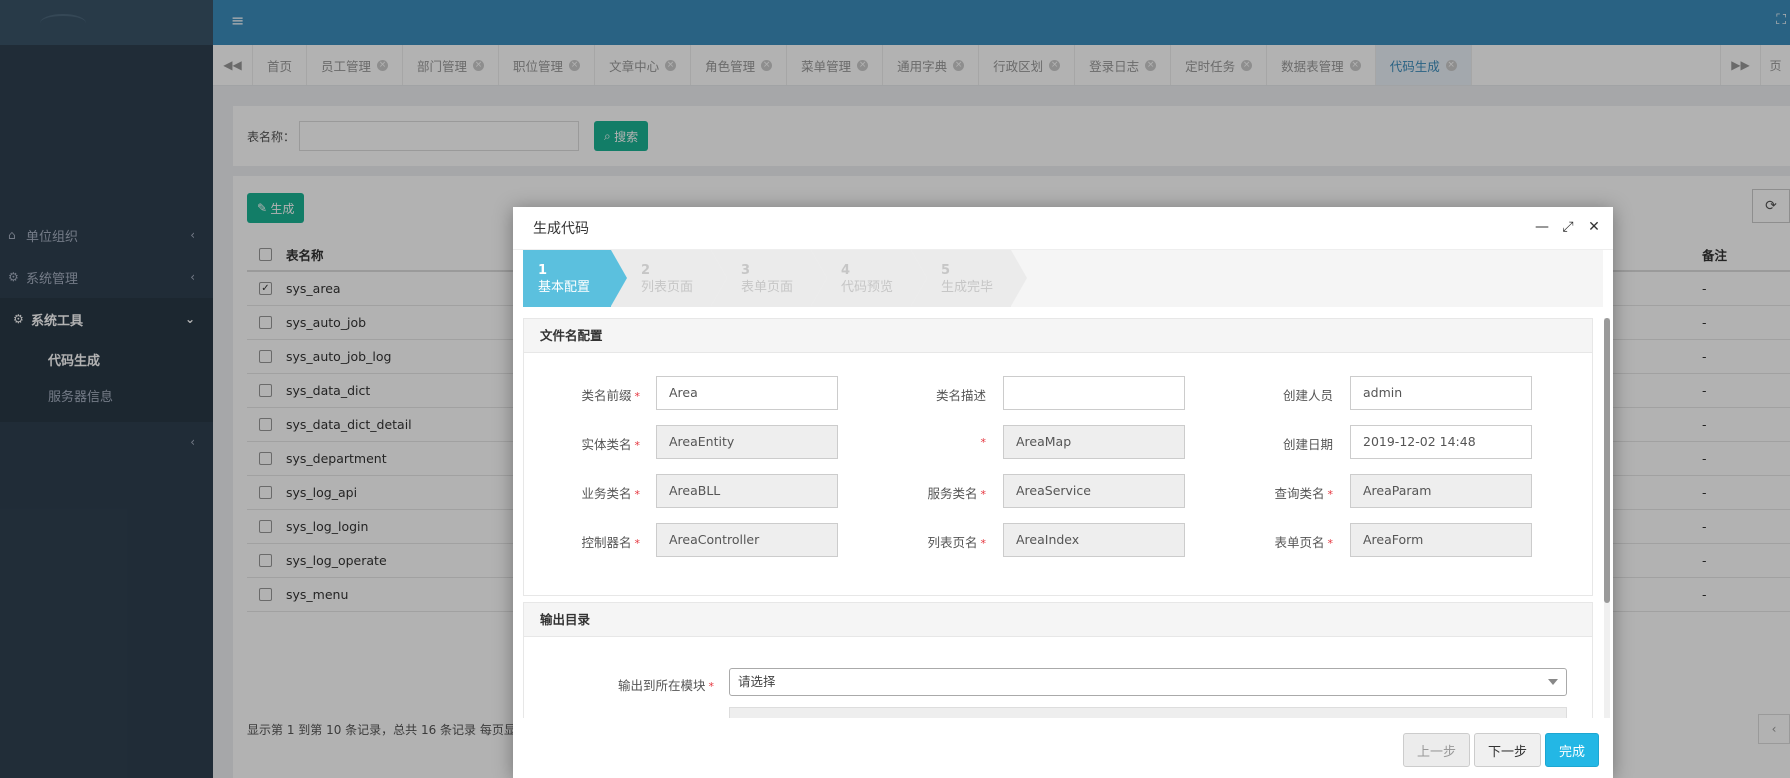 Image resolution: width=1790 pixels, height=778 pixels. What do you see at coordinates (747, 442) in the screenshot?
I see `entity-input: AreaEntity` at bounding box center [747, 442].